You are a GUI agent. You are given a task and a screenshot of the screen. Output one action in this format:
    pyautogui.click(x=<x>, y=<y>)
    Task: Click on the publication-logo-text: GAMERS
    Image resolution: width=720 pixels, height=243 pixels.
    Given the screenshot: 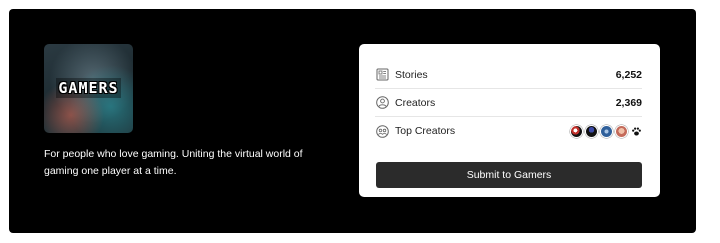 What is the action you would take?
    pyautogui.click(x=88, y=87)
    